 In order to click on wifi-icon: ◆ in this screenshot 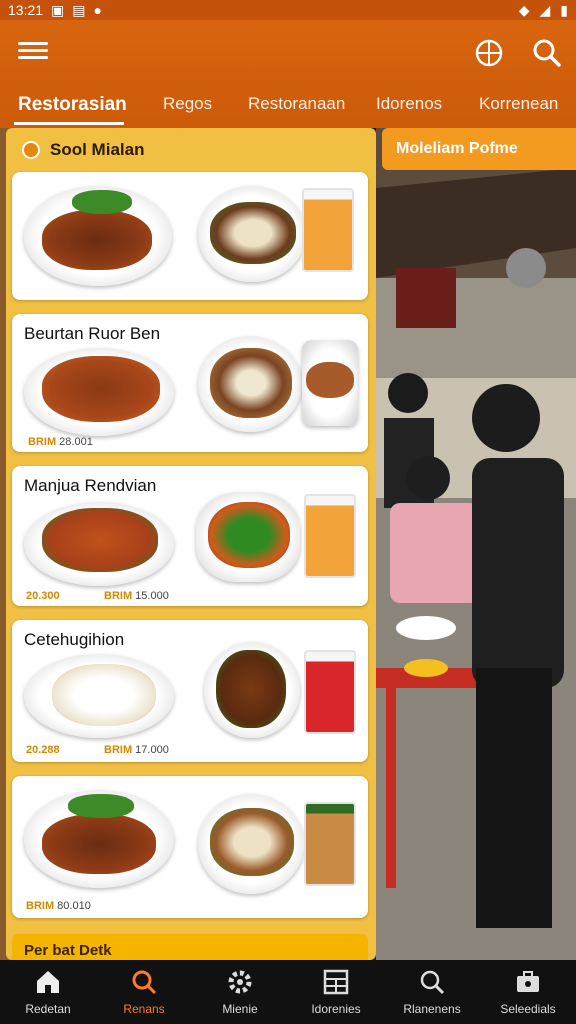, I will do `click(524, 9)`.